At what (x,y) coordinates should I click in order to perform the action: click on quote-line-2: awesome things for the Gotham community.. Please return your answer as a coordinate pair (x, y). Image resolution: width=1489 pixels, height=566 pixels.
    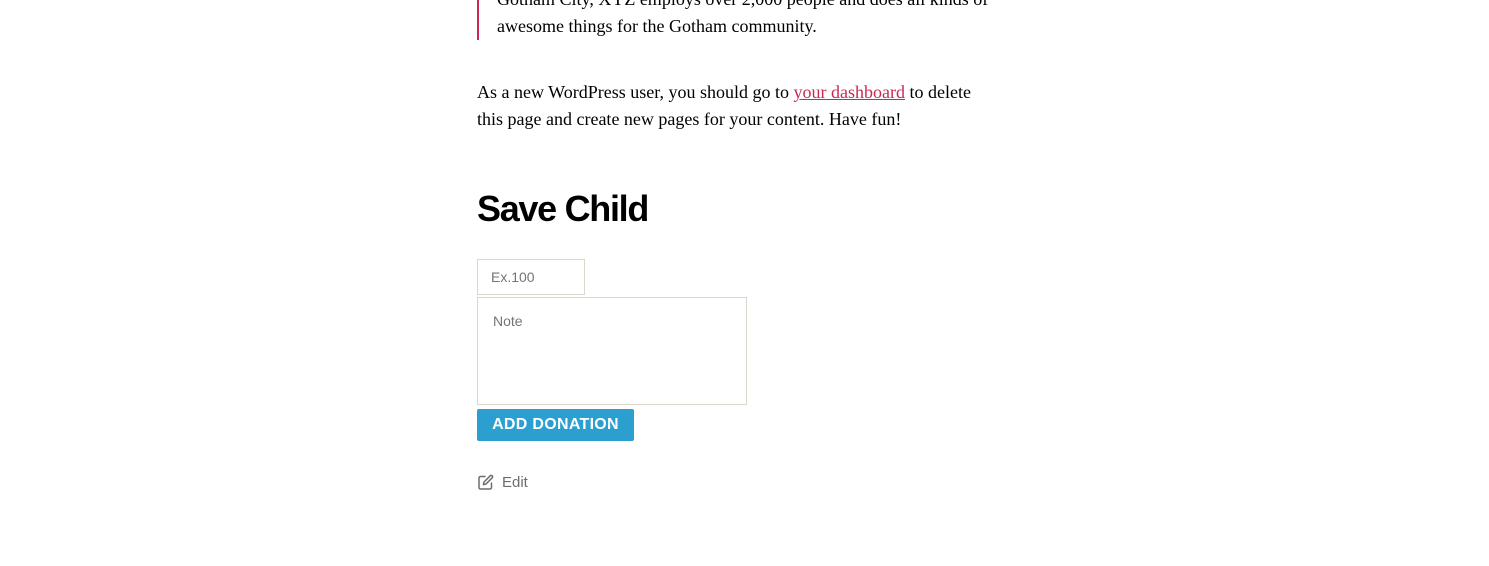
    Looking at the image, I should click on (657, 26).